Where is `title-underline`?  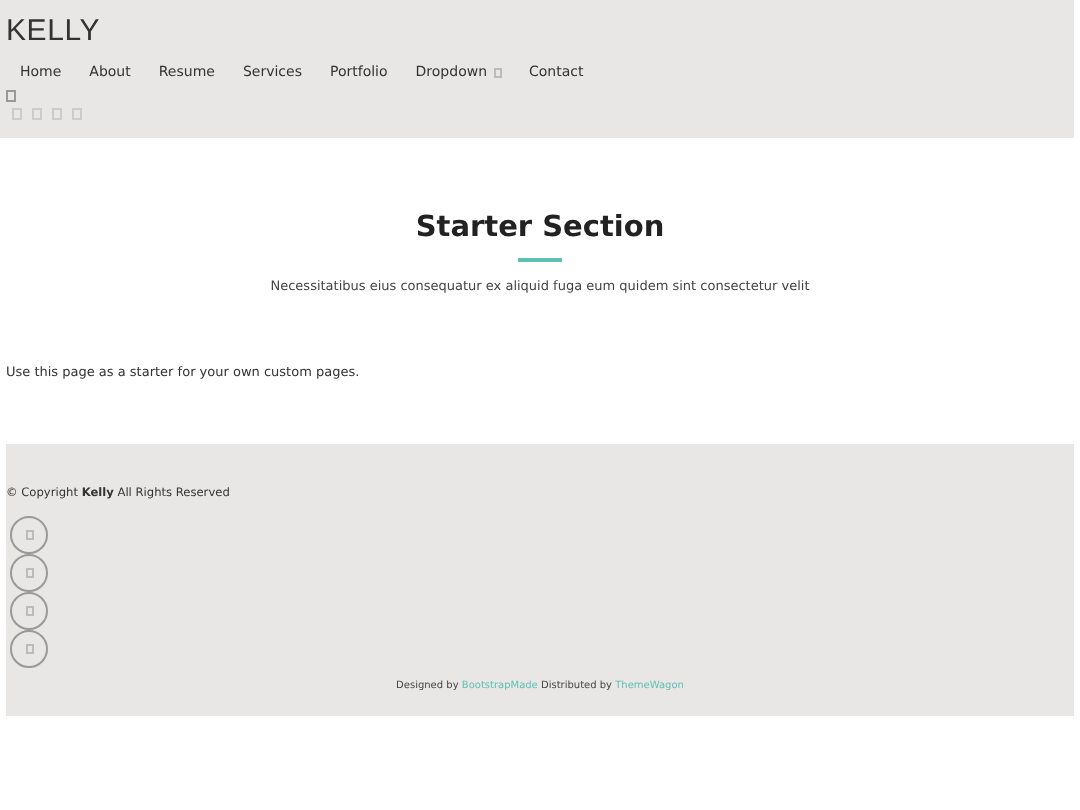
title-underline is located at coordinates (540, 260).